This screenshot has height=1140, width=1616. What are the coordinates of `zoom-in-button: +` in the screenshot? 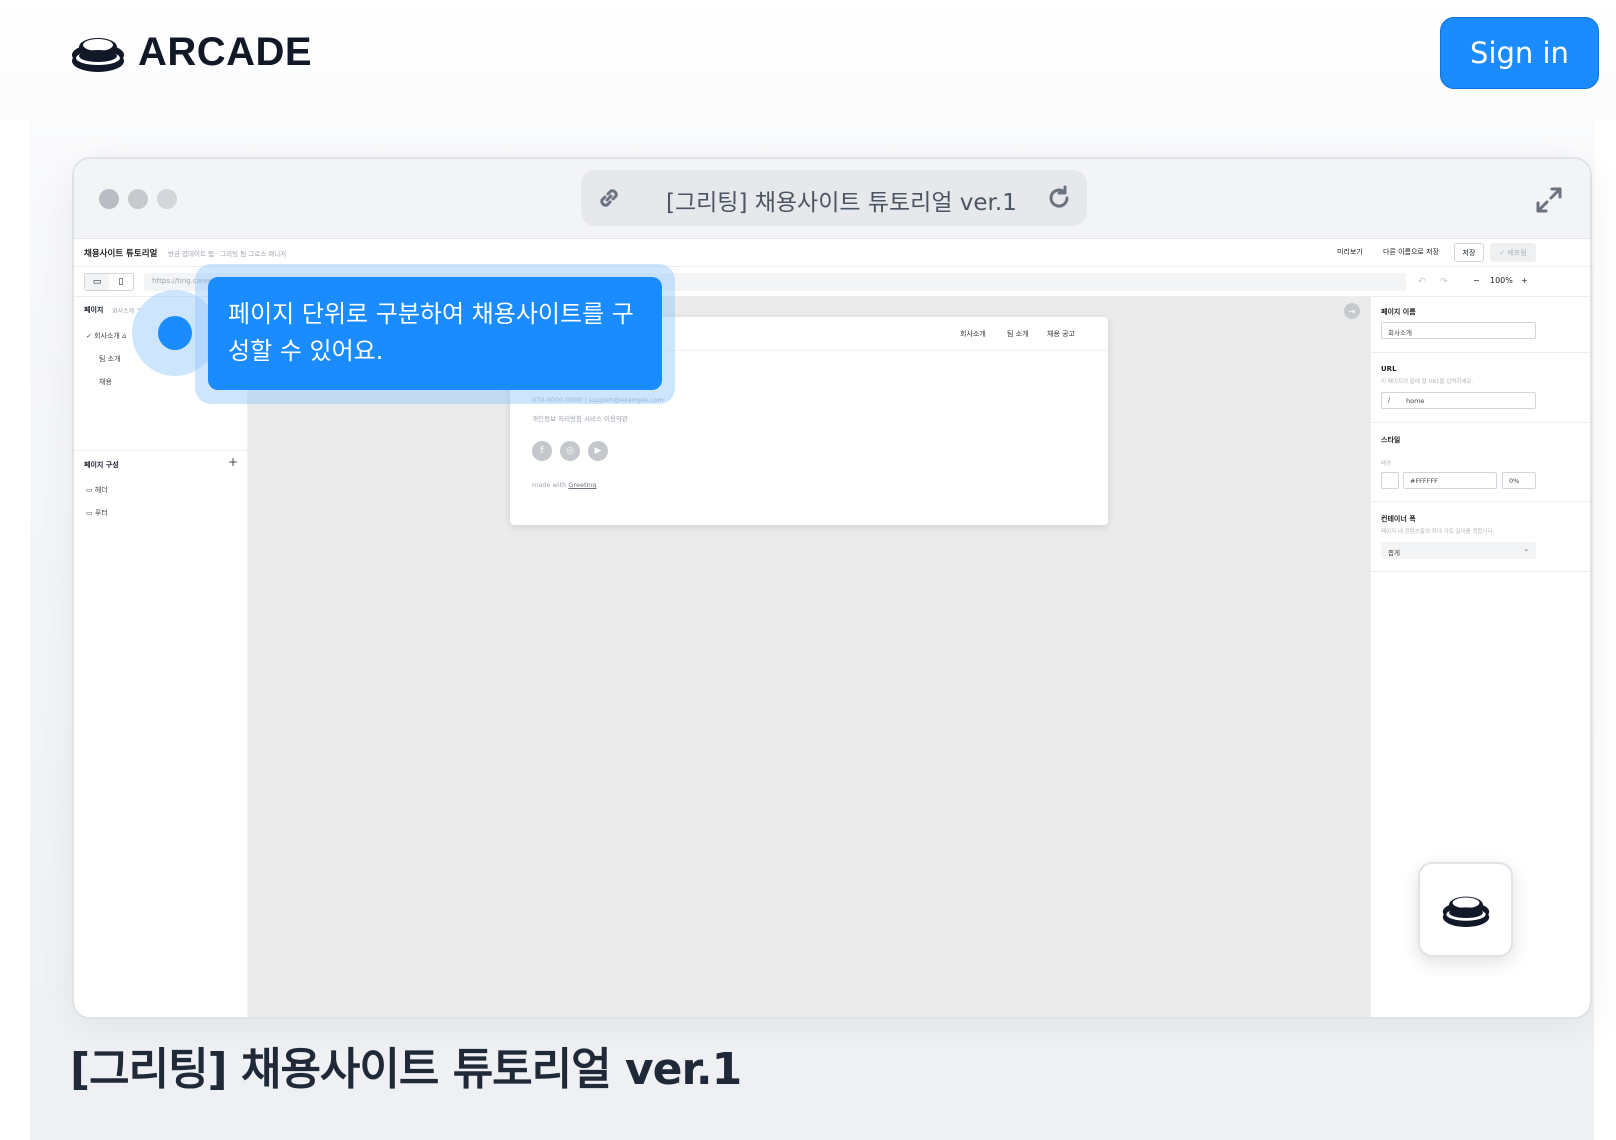 It's located at (1524, 280).